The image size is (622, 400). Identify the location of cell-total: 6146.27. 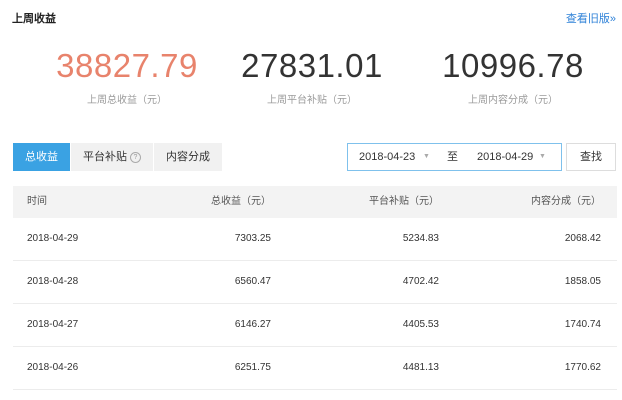
(252, 324).